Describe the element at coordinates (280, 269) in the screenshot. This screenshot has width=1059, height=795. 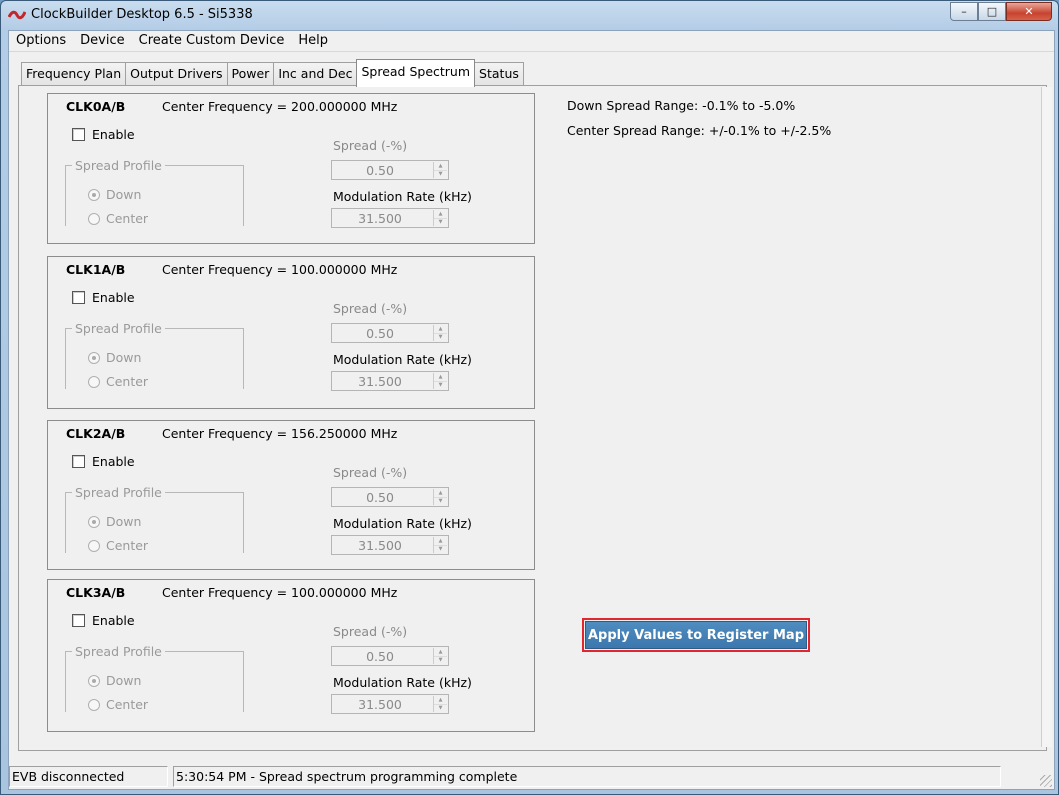
I see `center-frequency: Center Frequency = 100.000000 MHz` at that location.